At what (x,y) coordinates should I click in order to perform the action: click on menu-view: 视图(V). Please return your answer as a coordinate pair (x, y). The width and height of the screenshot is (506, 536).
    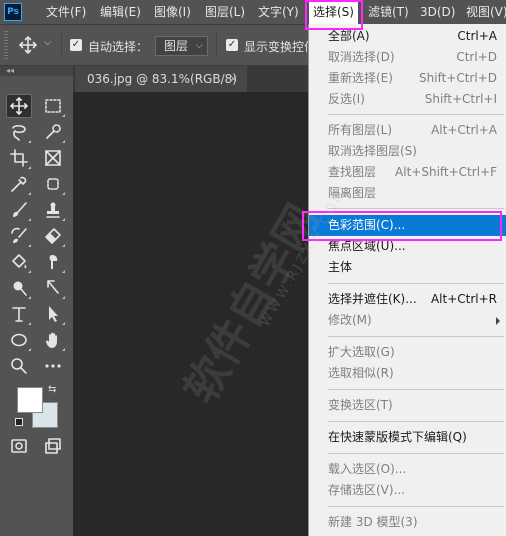
    Looking at the image, I should click on (486, 12).